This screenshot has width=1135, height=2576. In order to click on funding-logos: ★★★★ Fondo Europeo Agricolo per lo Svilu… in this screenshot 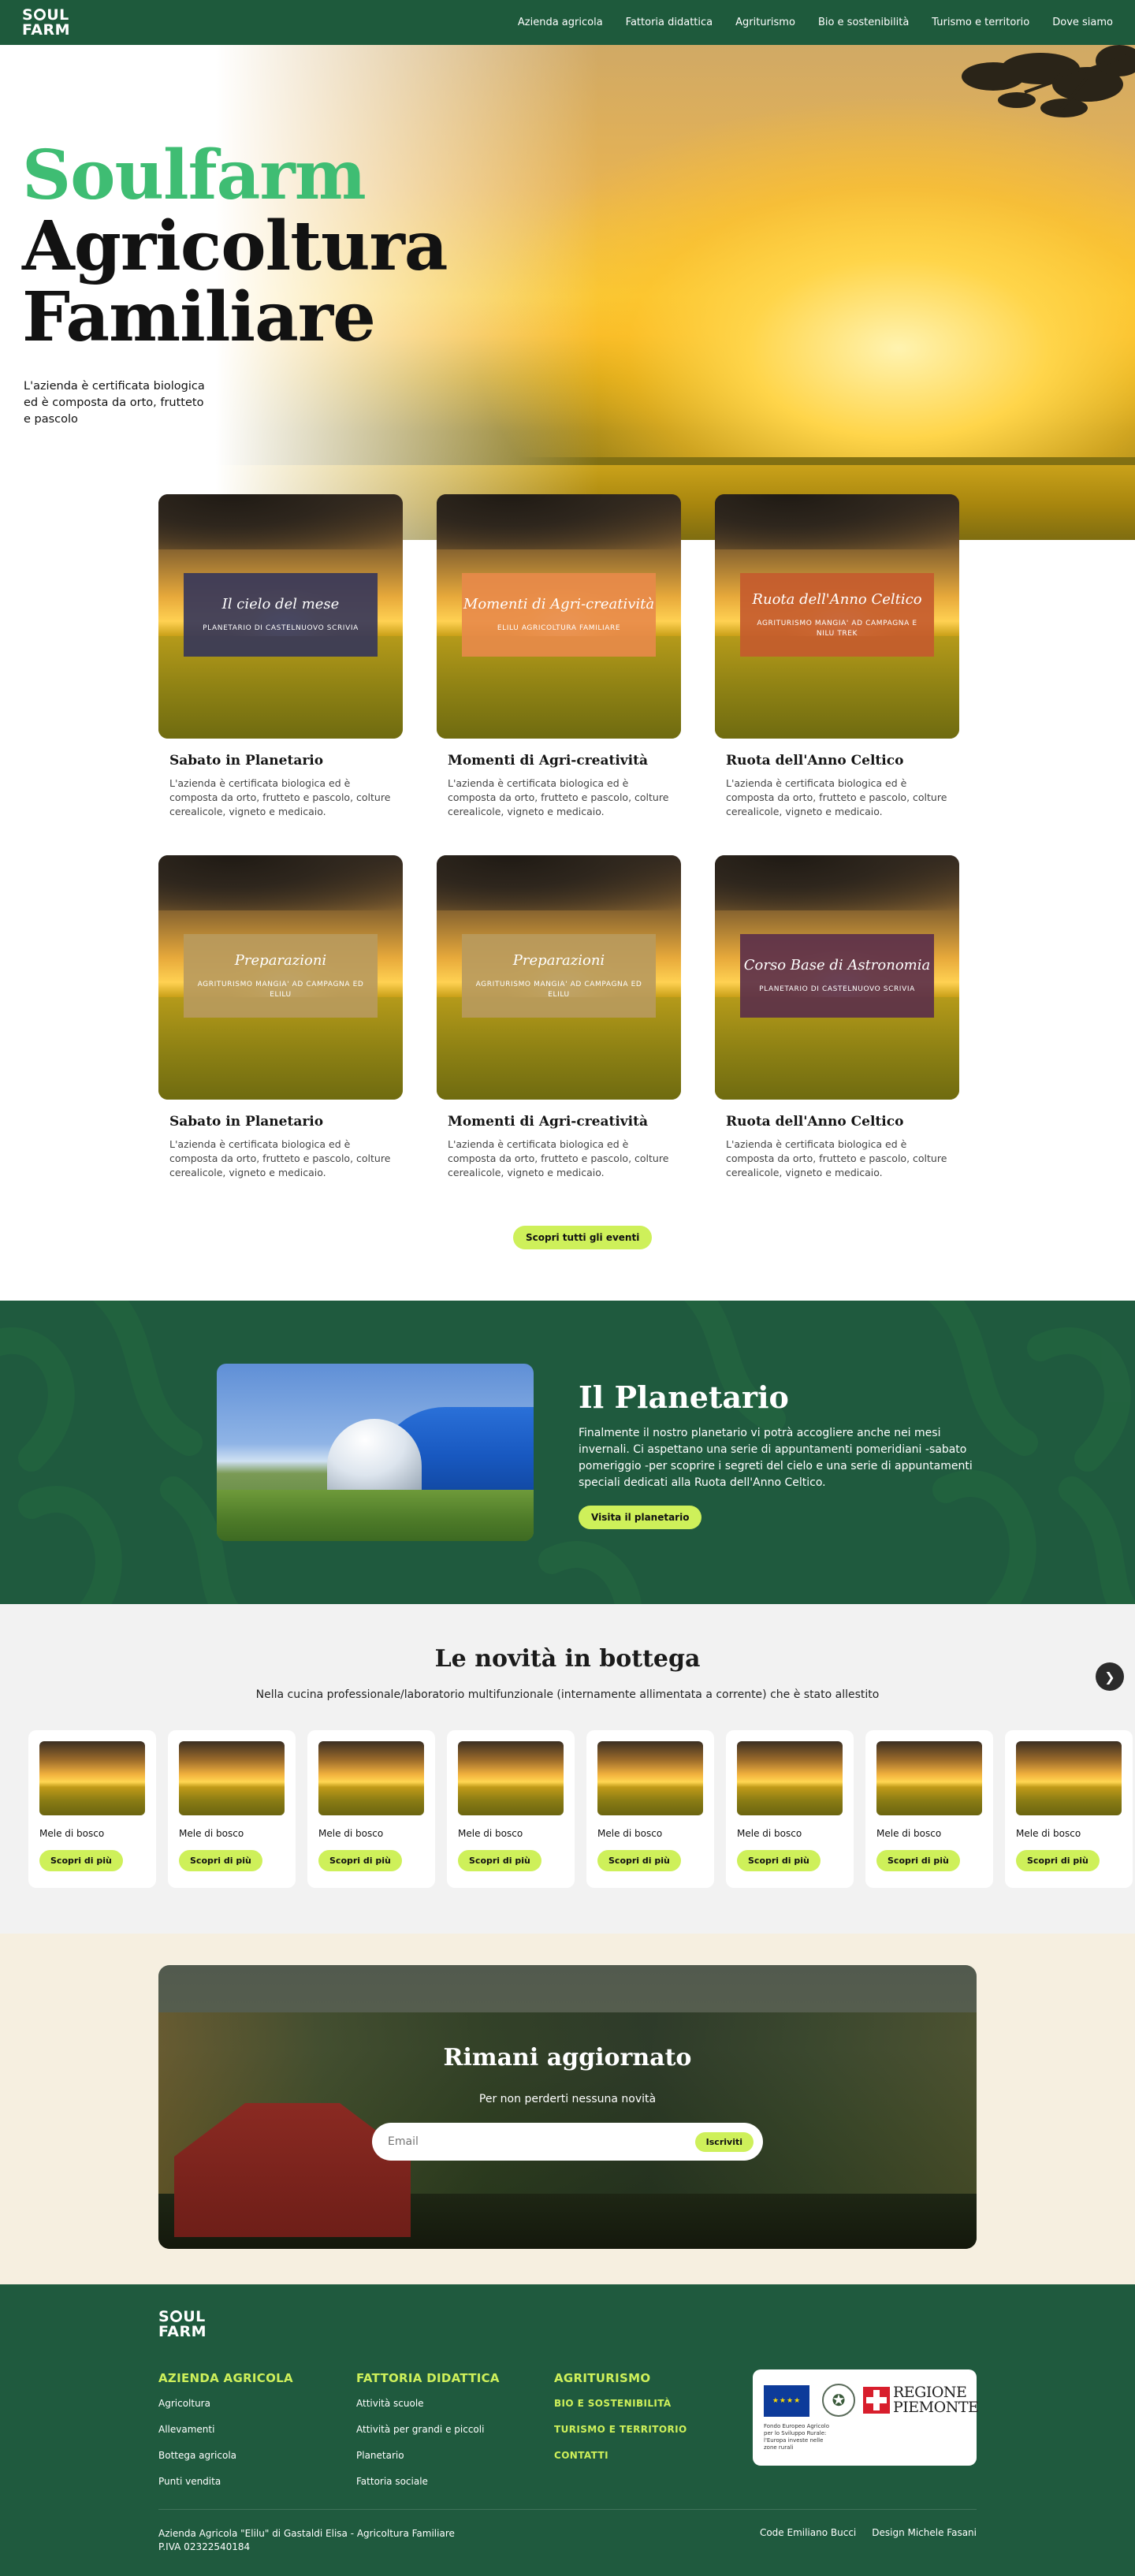, I will do `click(866, 2417)`.